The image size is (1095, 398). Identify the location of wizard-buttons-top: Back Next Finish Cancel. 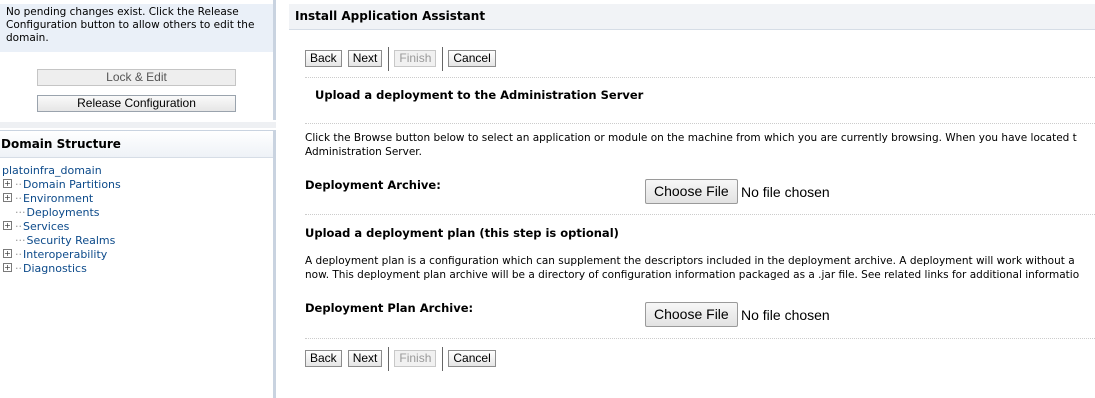
(403, 58).